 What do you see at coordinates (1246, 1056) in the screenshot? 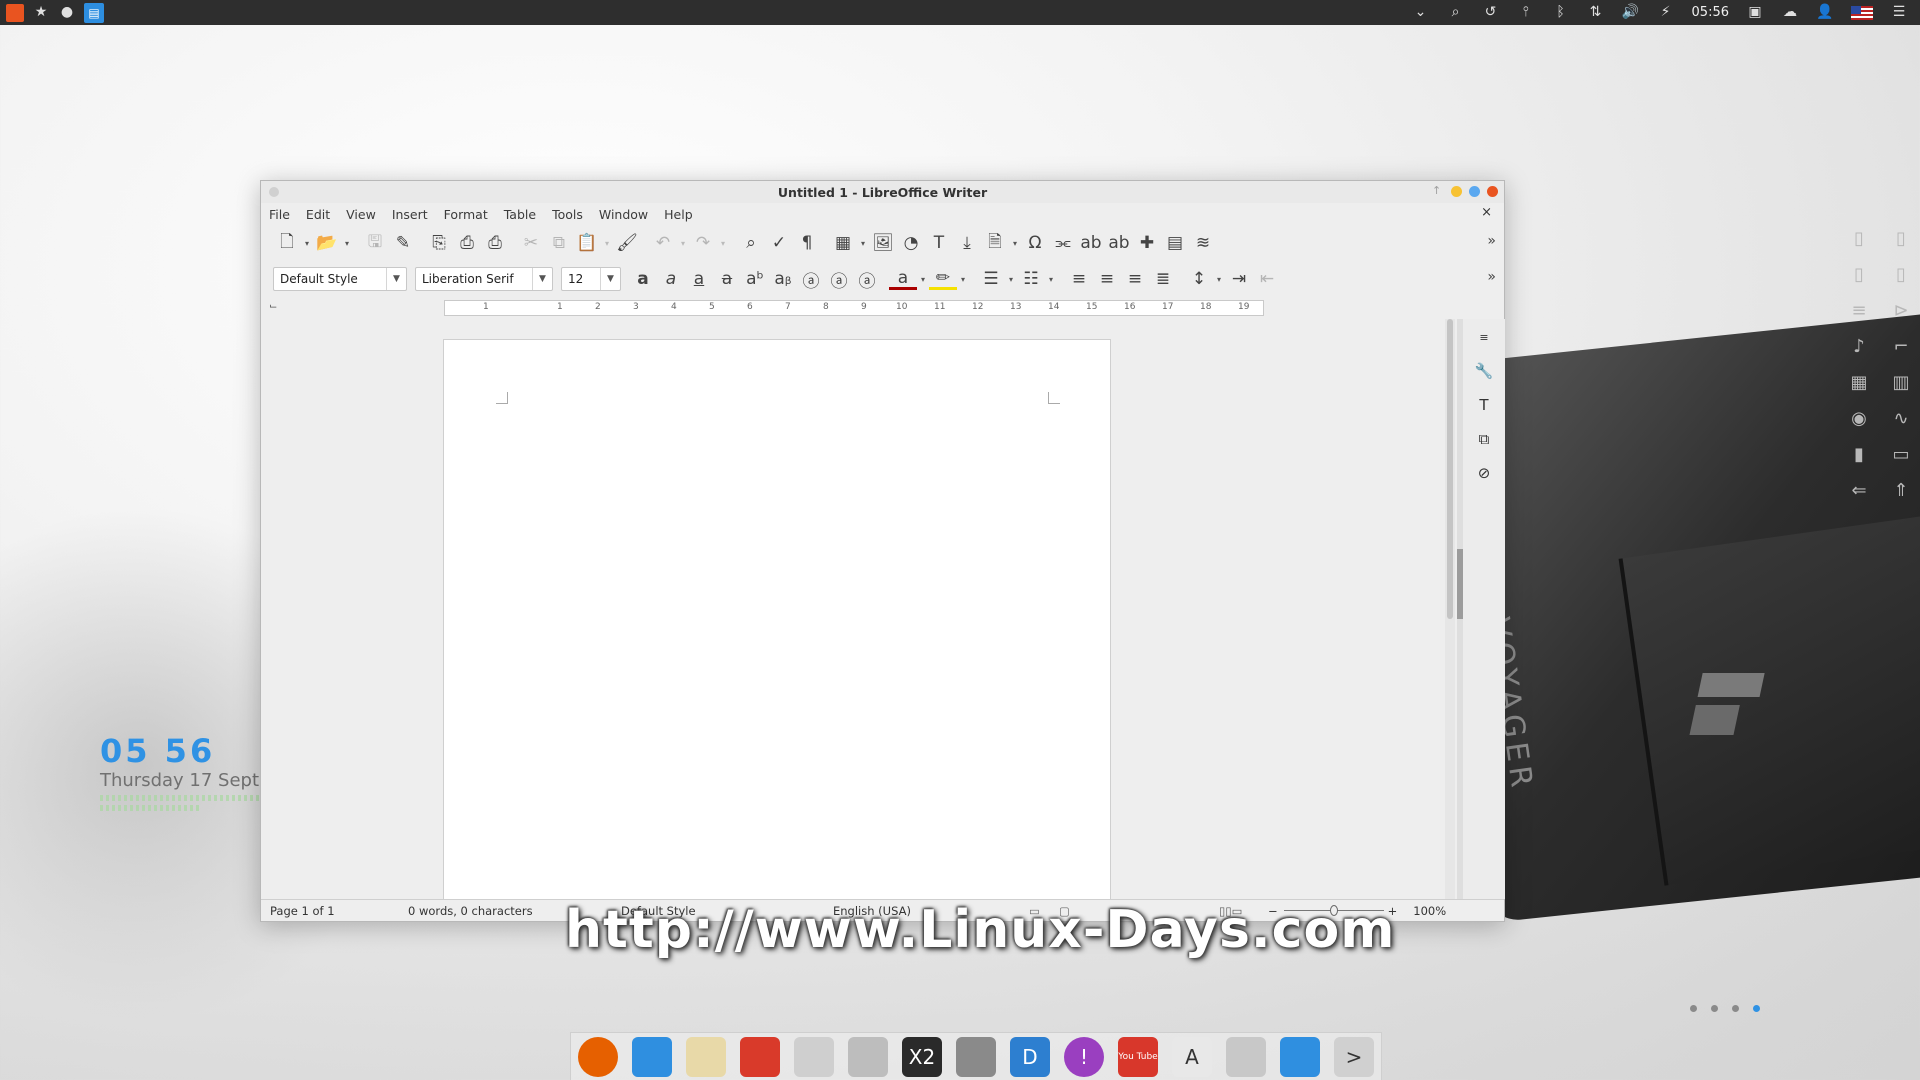
I see `dock-settings-toggle-icon` at bounding box center [1246, 1056].